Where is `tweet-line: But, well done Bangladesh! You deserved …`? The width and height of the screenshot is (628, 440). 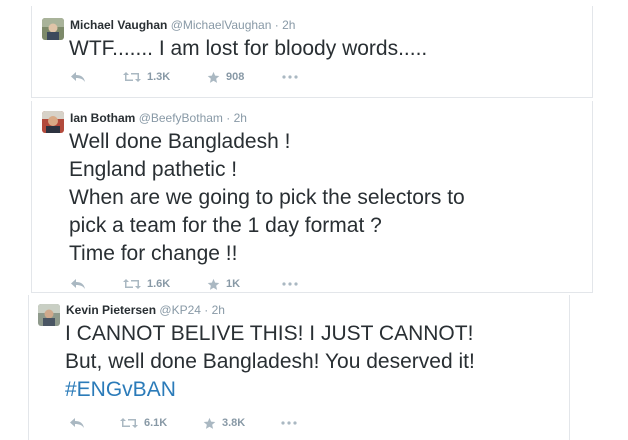
tweet-line: But, well done Bangladesh! You deserved … is located at coordinates (270, 361).